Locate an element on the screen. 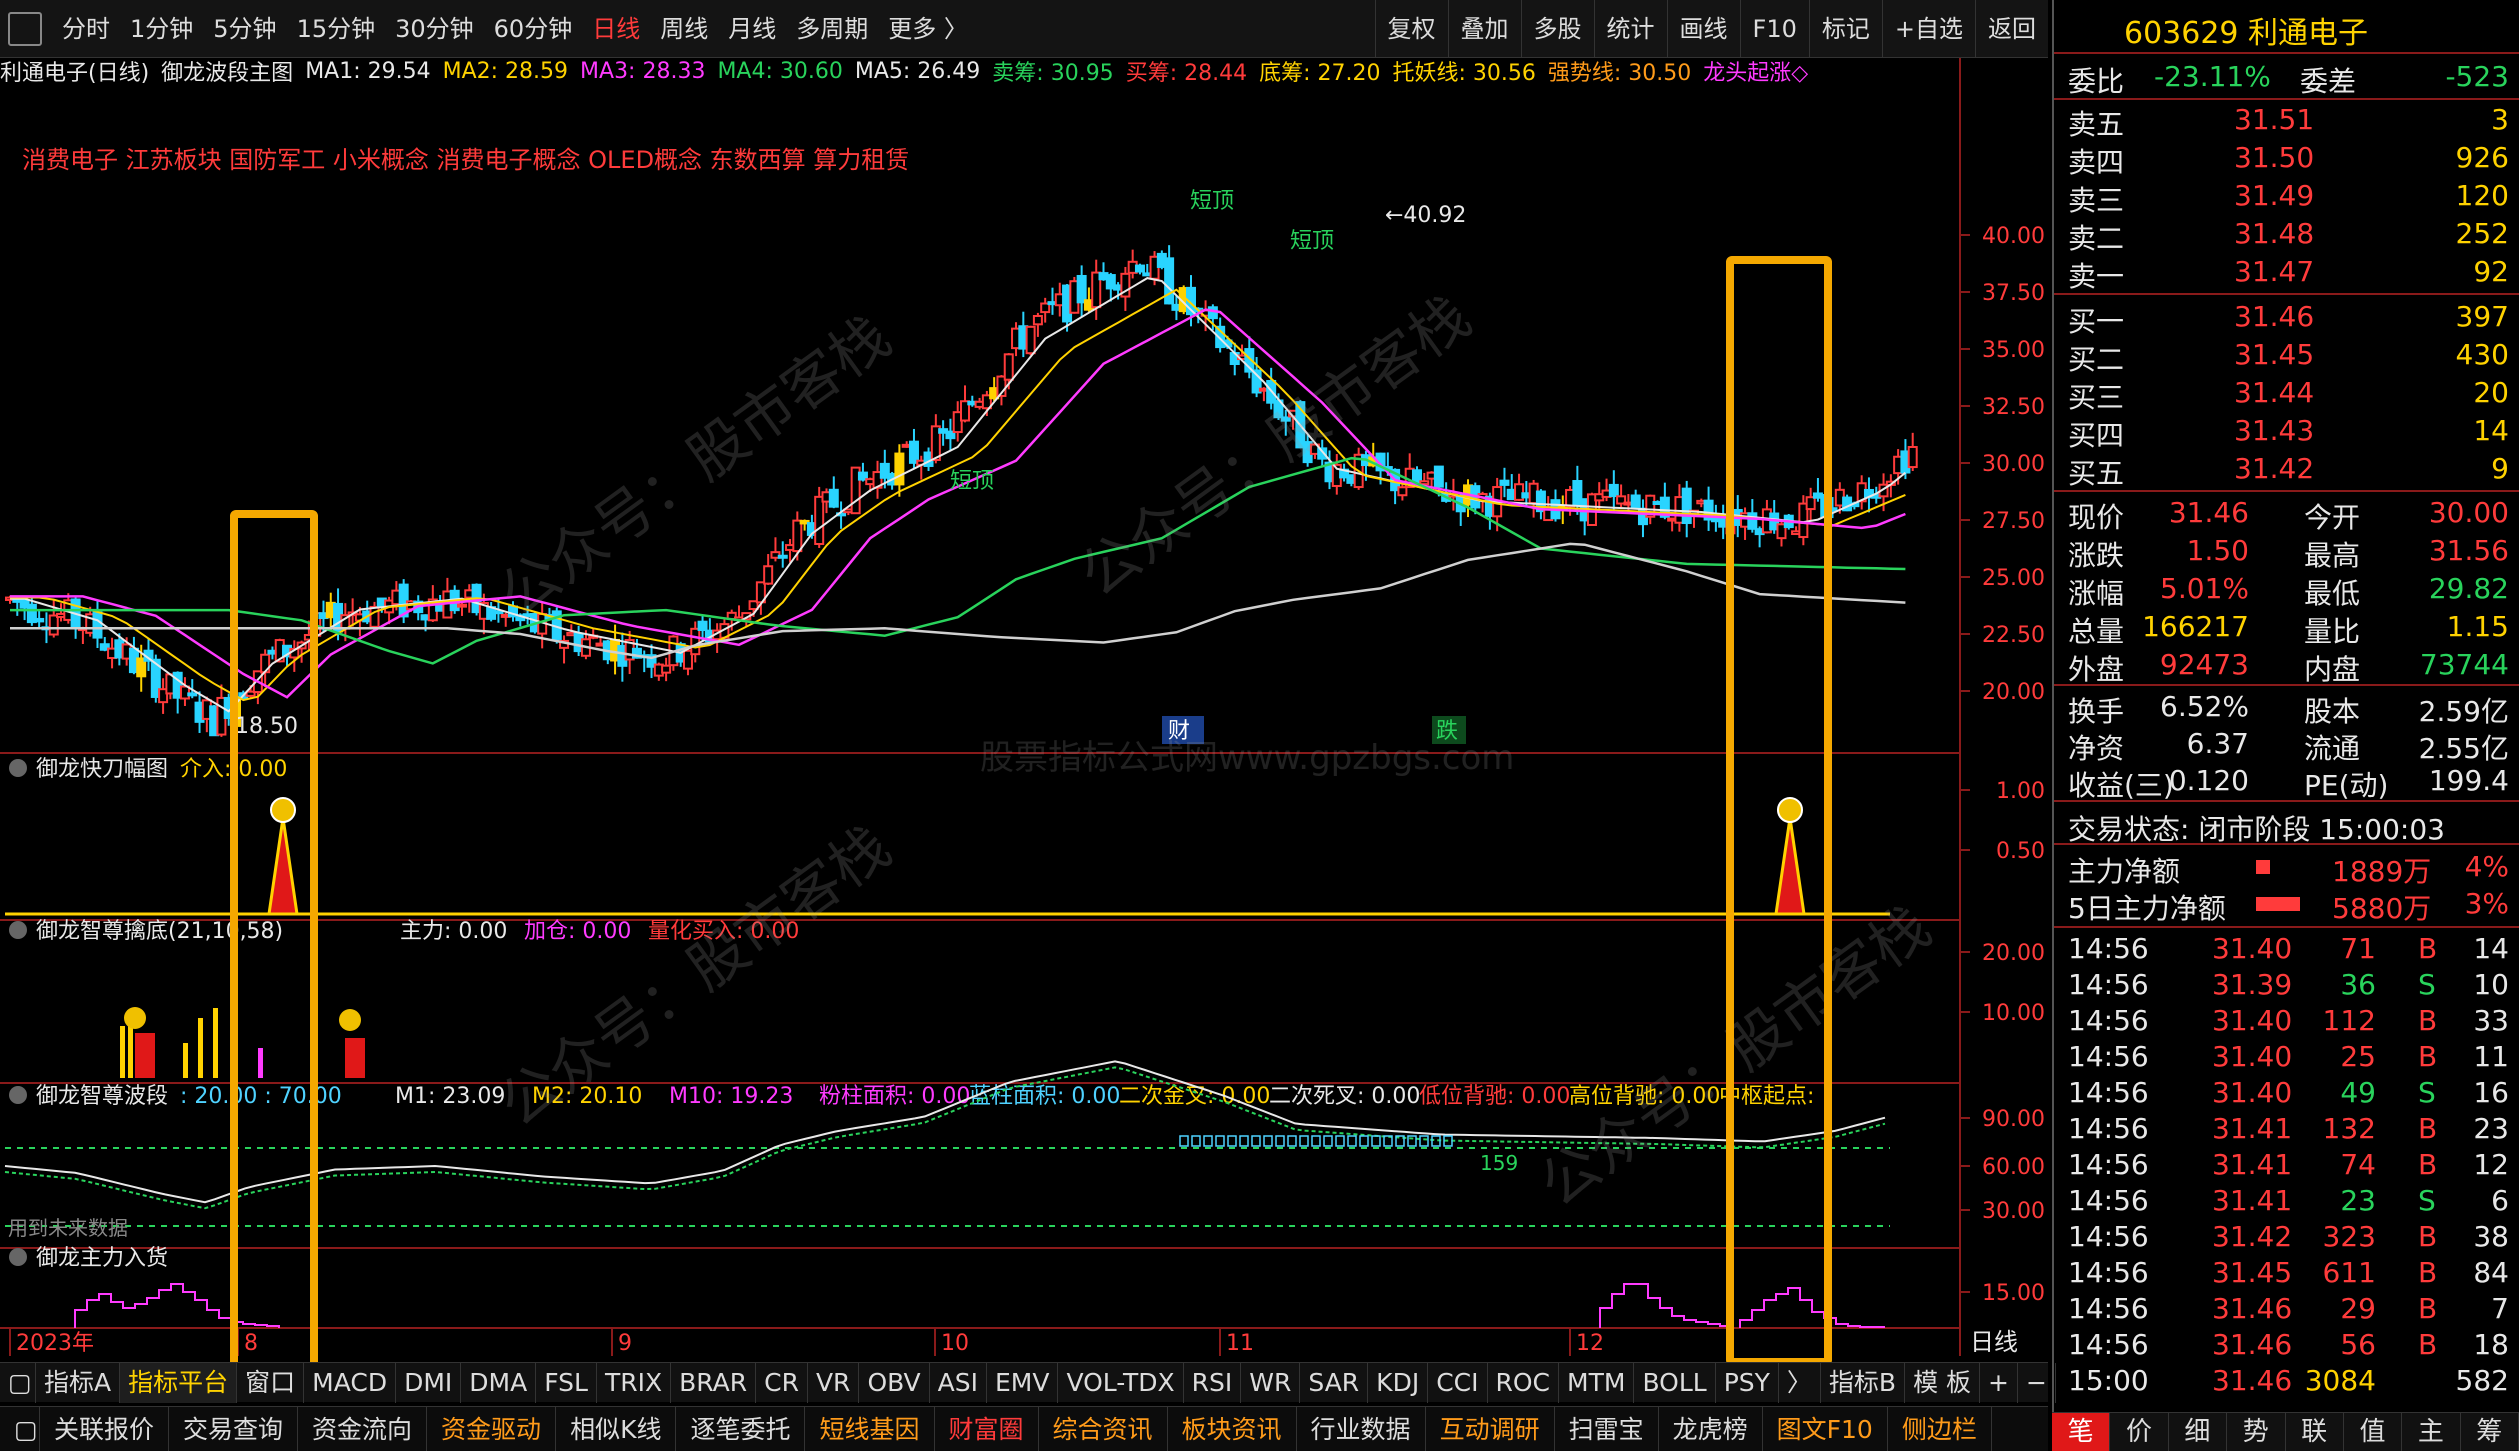  quote-tab-5: 值 is located at coordinates (2373, 1432).